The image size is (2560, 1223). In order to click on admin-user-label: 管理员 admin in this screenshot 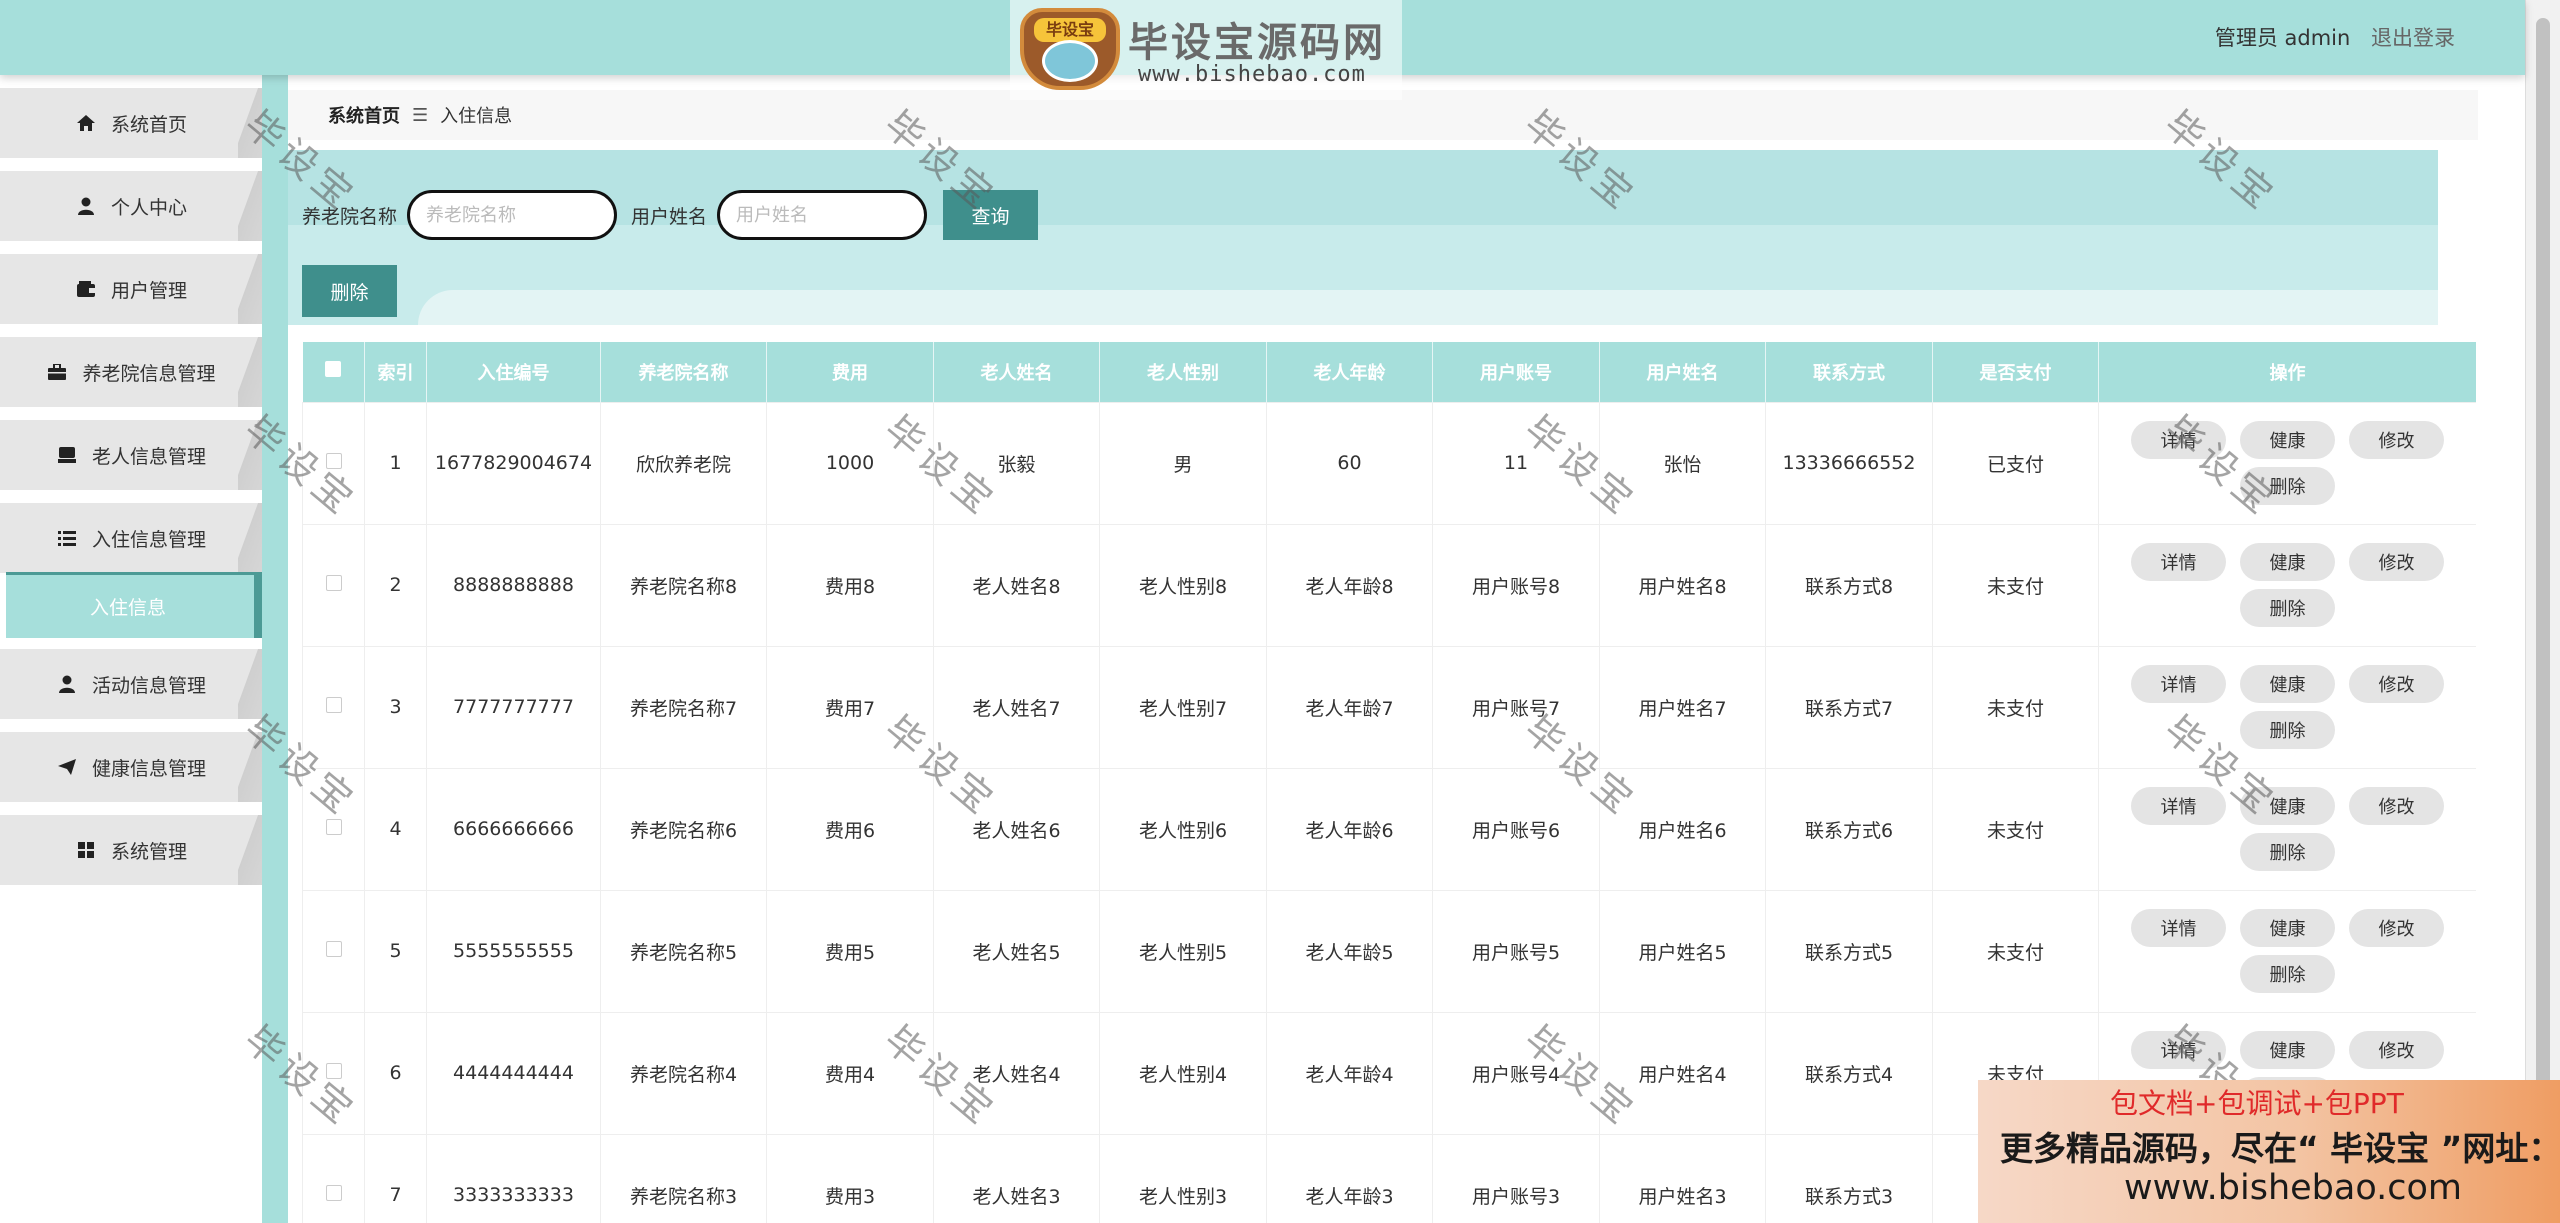, I will do `click(2282, 38)`.